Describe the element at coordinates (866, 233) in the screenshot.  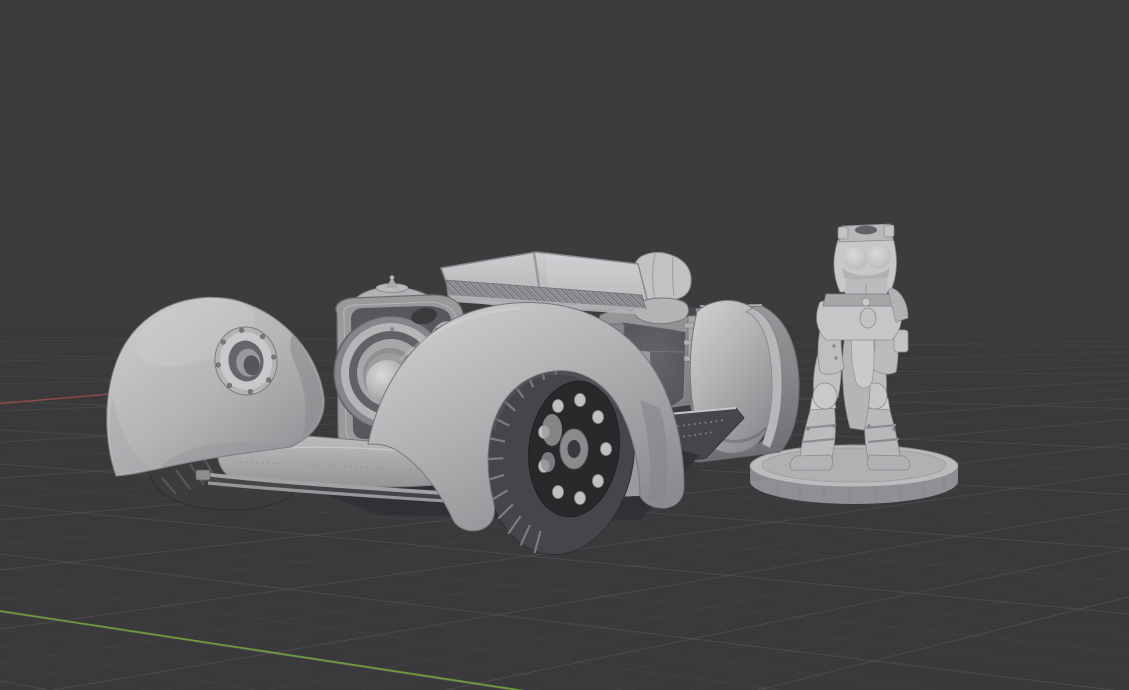
I see `figurine-collar` at that location.